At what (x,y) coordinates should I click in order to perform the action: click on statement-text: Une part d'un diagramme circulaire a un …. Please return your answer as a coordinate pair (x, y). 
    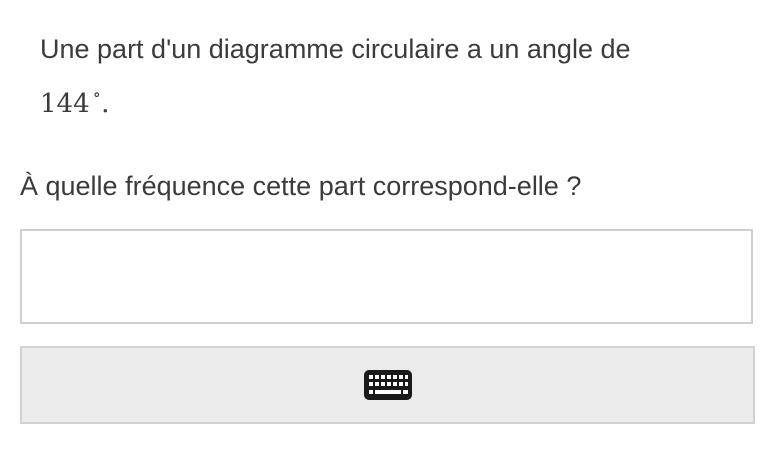
    Looking at the image, I should click on (335, 49).